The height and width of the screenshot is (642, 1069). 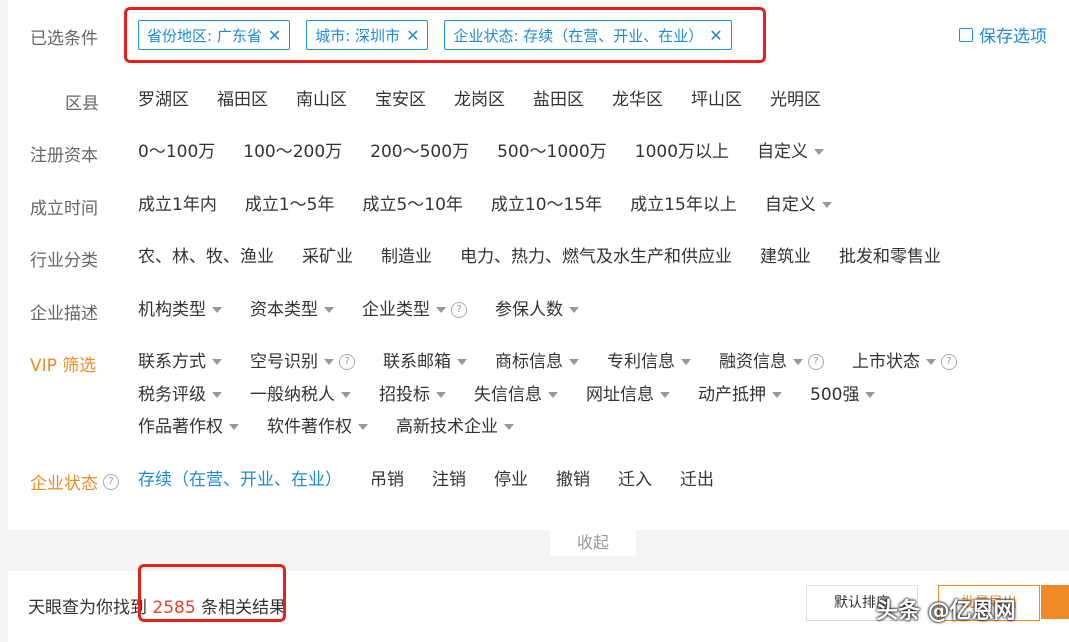 What do you see at coordinates (172, 362) in the screenshot?
I see `dropdown-label: 联系方式` at bounding box center [172, 362].